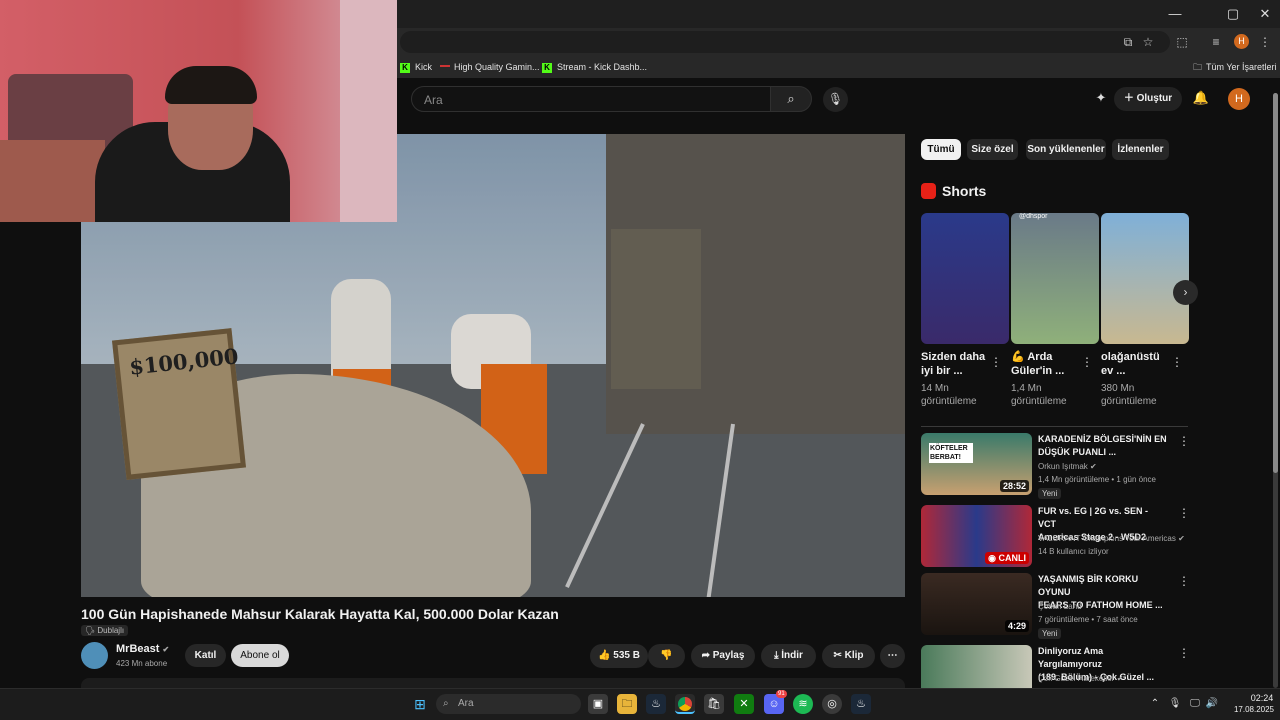 The width and height of the screenshot is (1280, 720). What do you see at coordinates (619, 656) in the screenshot?
I see `like-button: 👍 535 B` at bounding box center [619, 656].